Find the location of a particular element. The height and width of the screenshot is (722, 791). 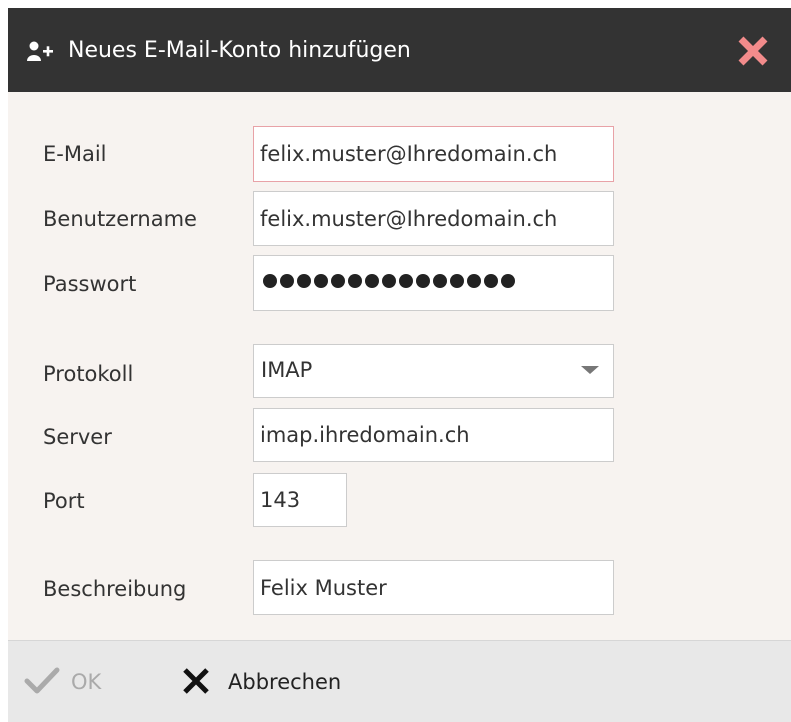

close-icon is located at coordinates (753, 51).